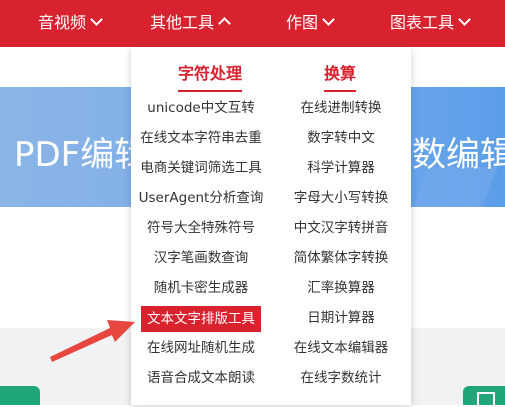  What do you see at coordinates (182, 22) in the screenshot?
I see `nav-label: 其他工具` at bounding box center [182, 22].